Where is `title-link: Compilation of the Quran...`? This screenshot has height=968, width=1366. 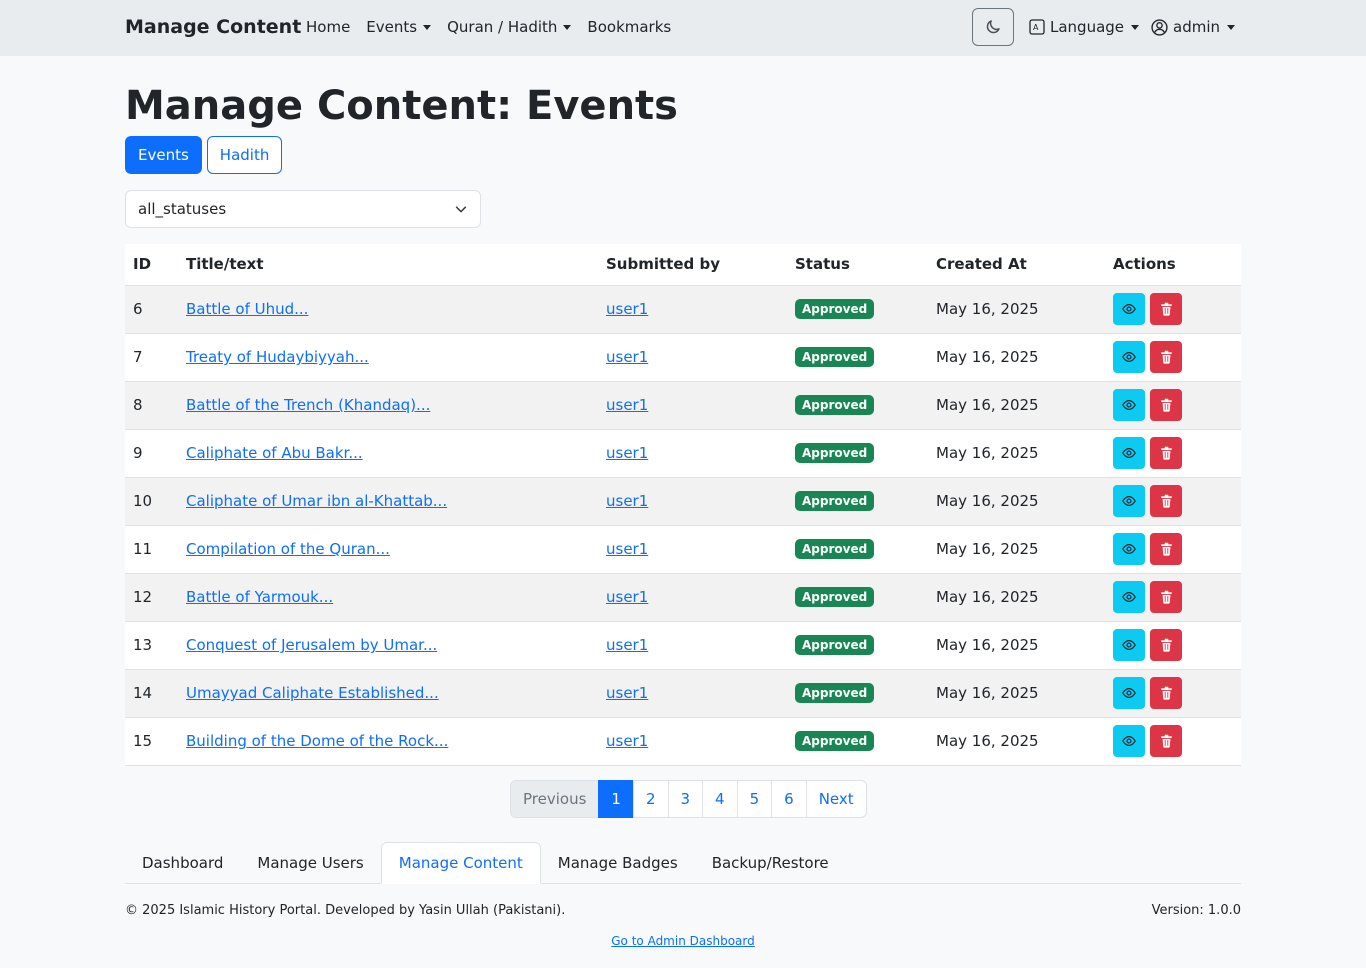
title-link: Compilation of the Quran... is located at coordinates (288, 549).